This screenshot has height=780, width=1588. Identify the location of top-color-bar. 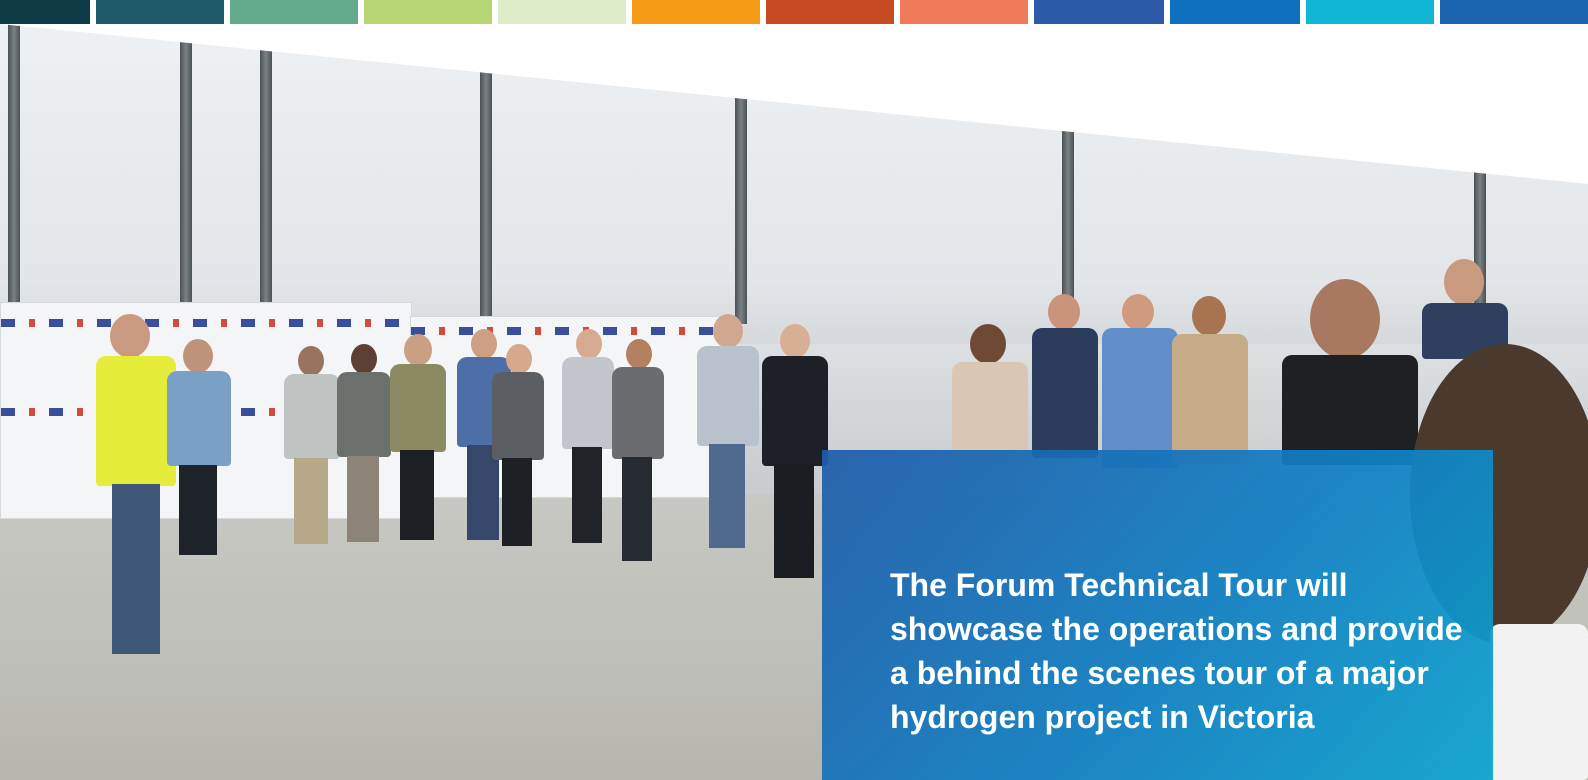
(794, 12).